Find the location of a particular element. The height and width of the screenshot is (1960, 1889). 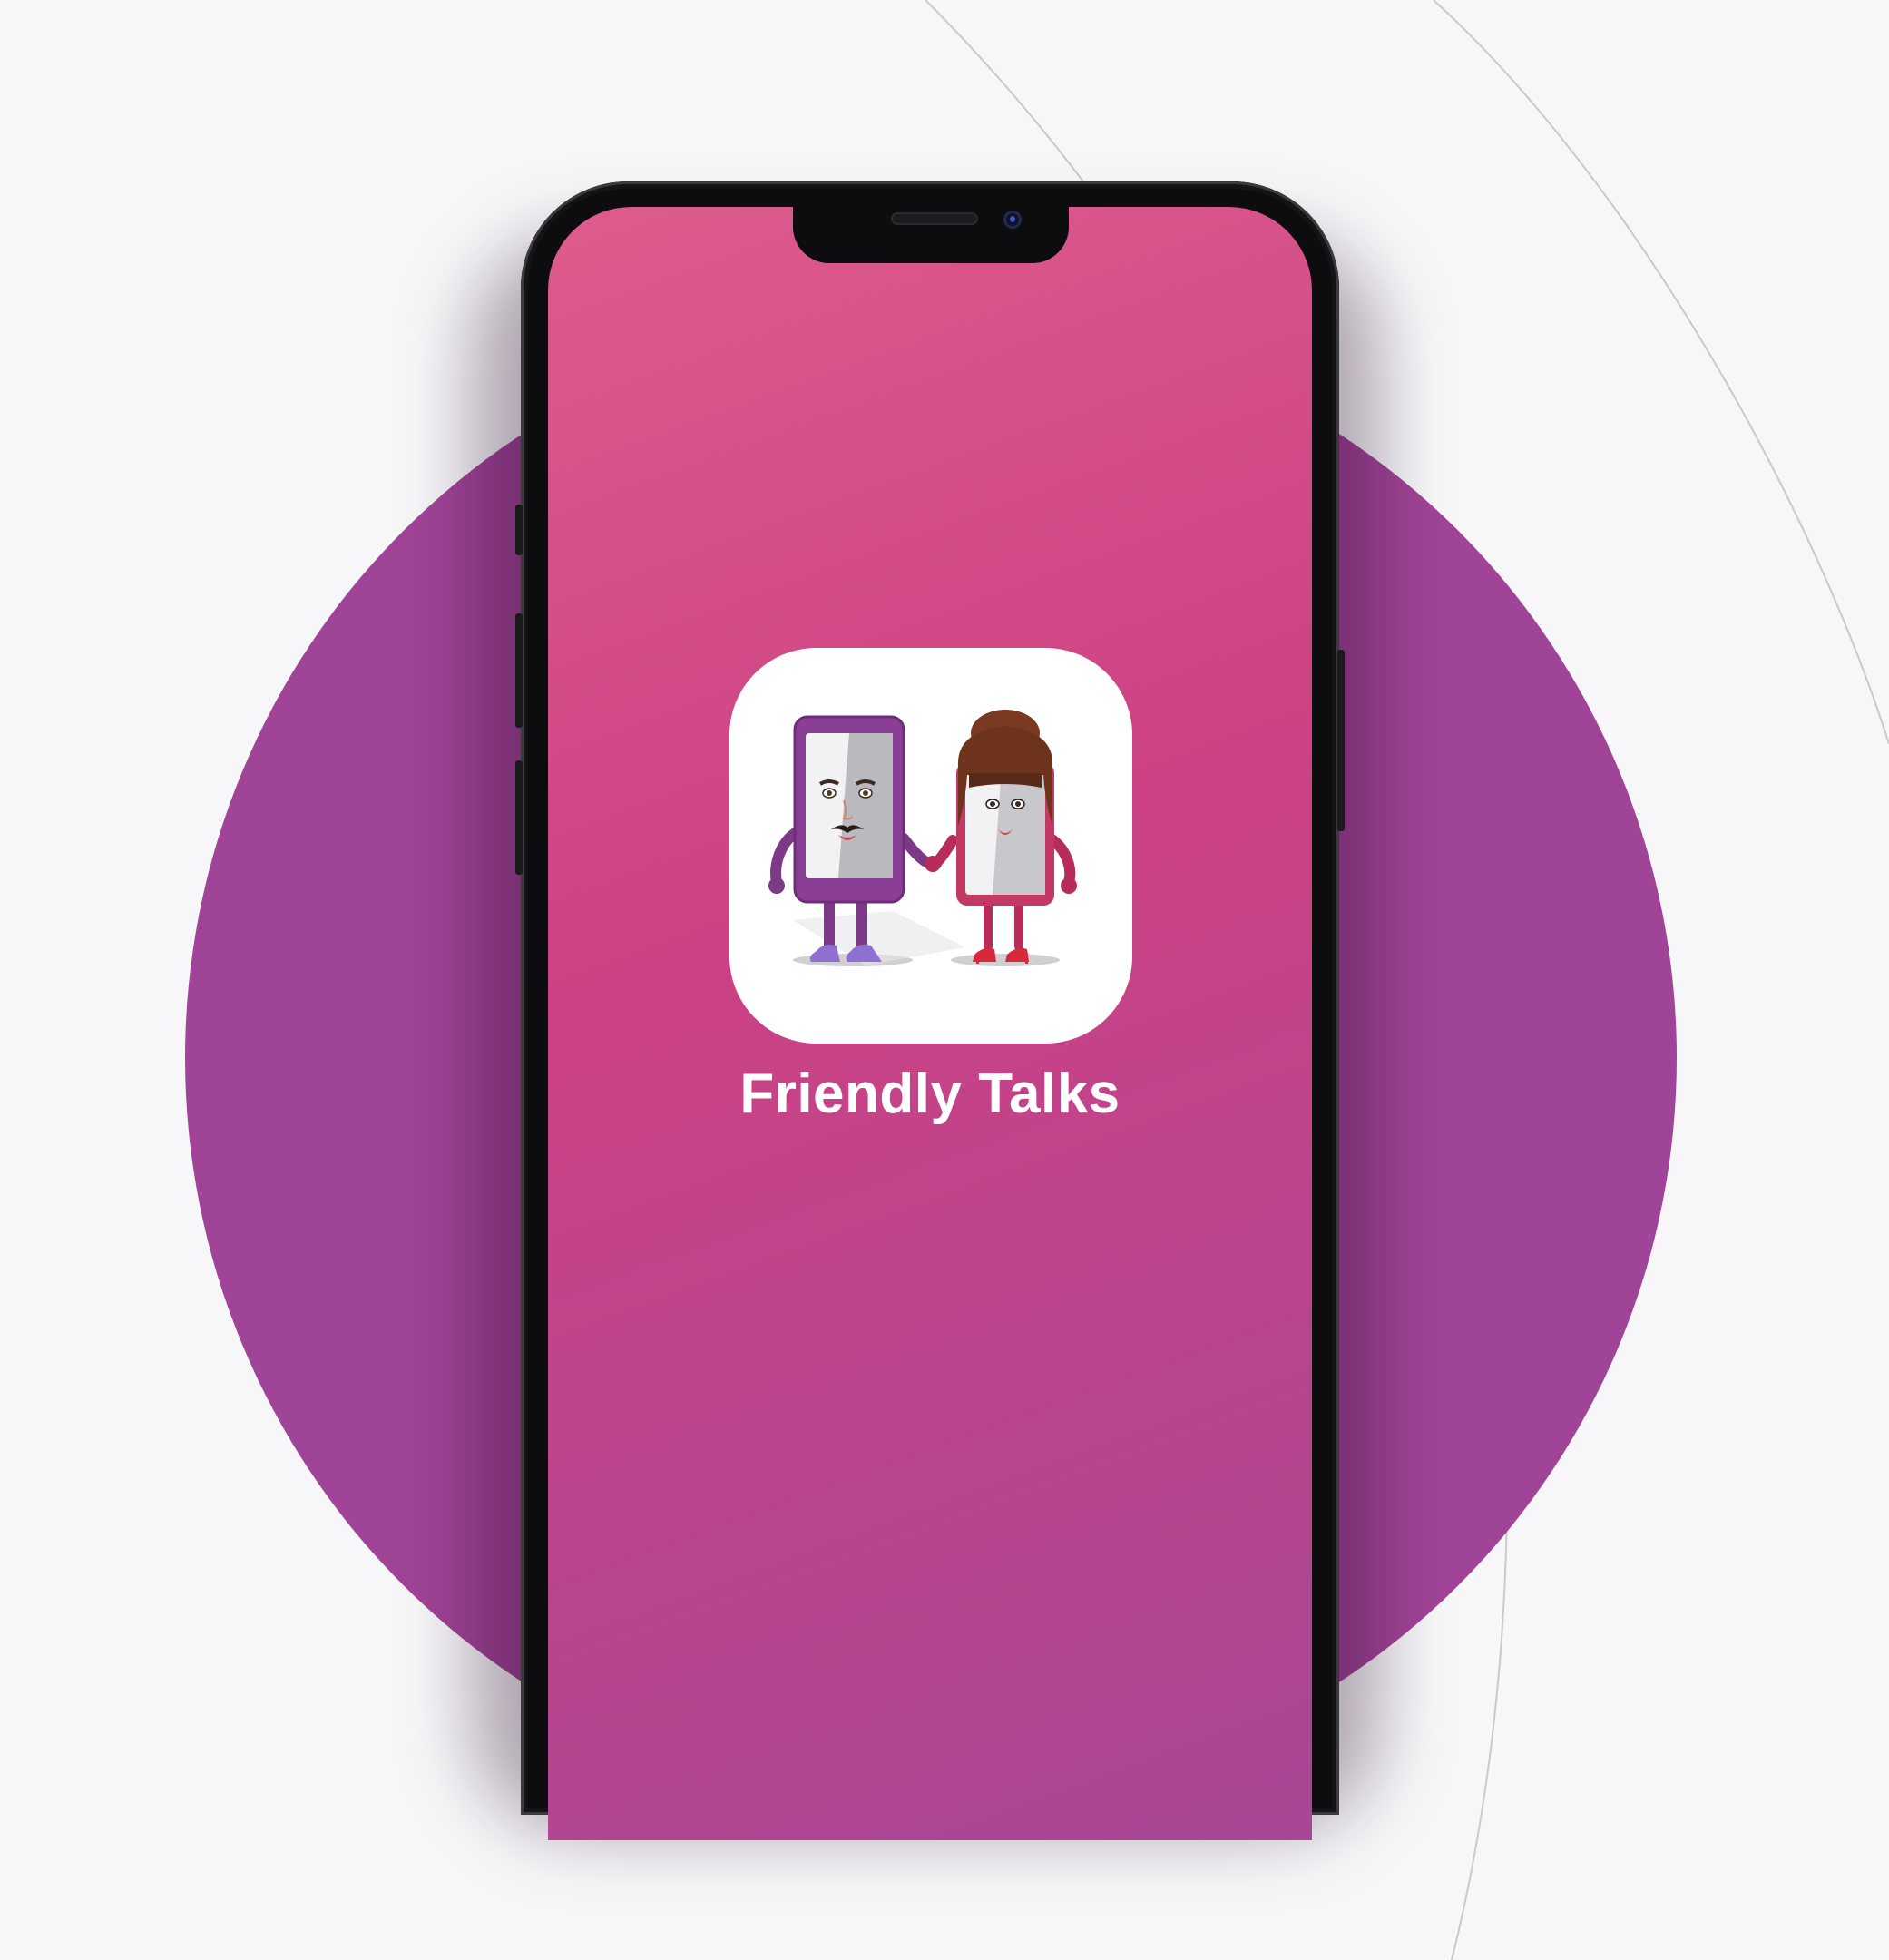

ground-shadow-right is located at coordinates (1006, 960).